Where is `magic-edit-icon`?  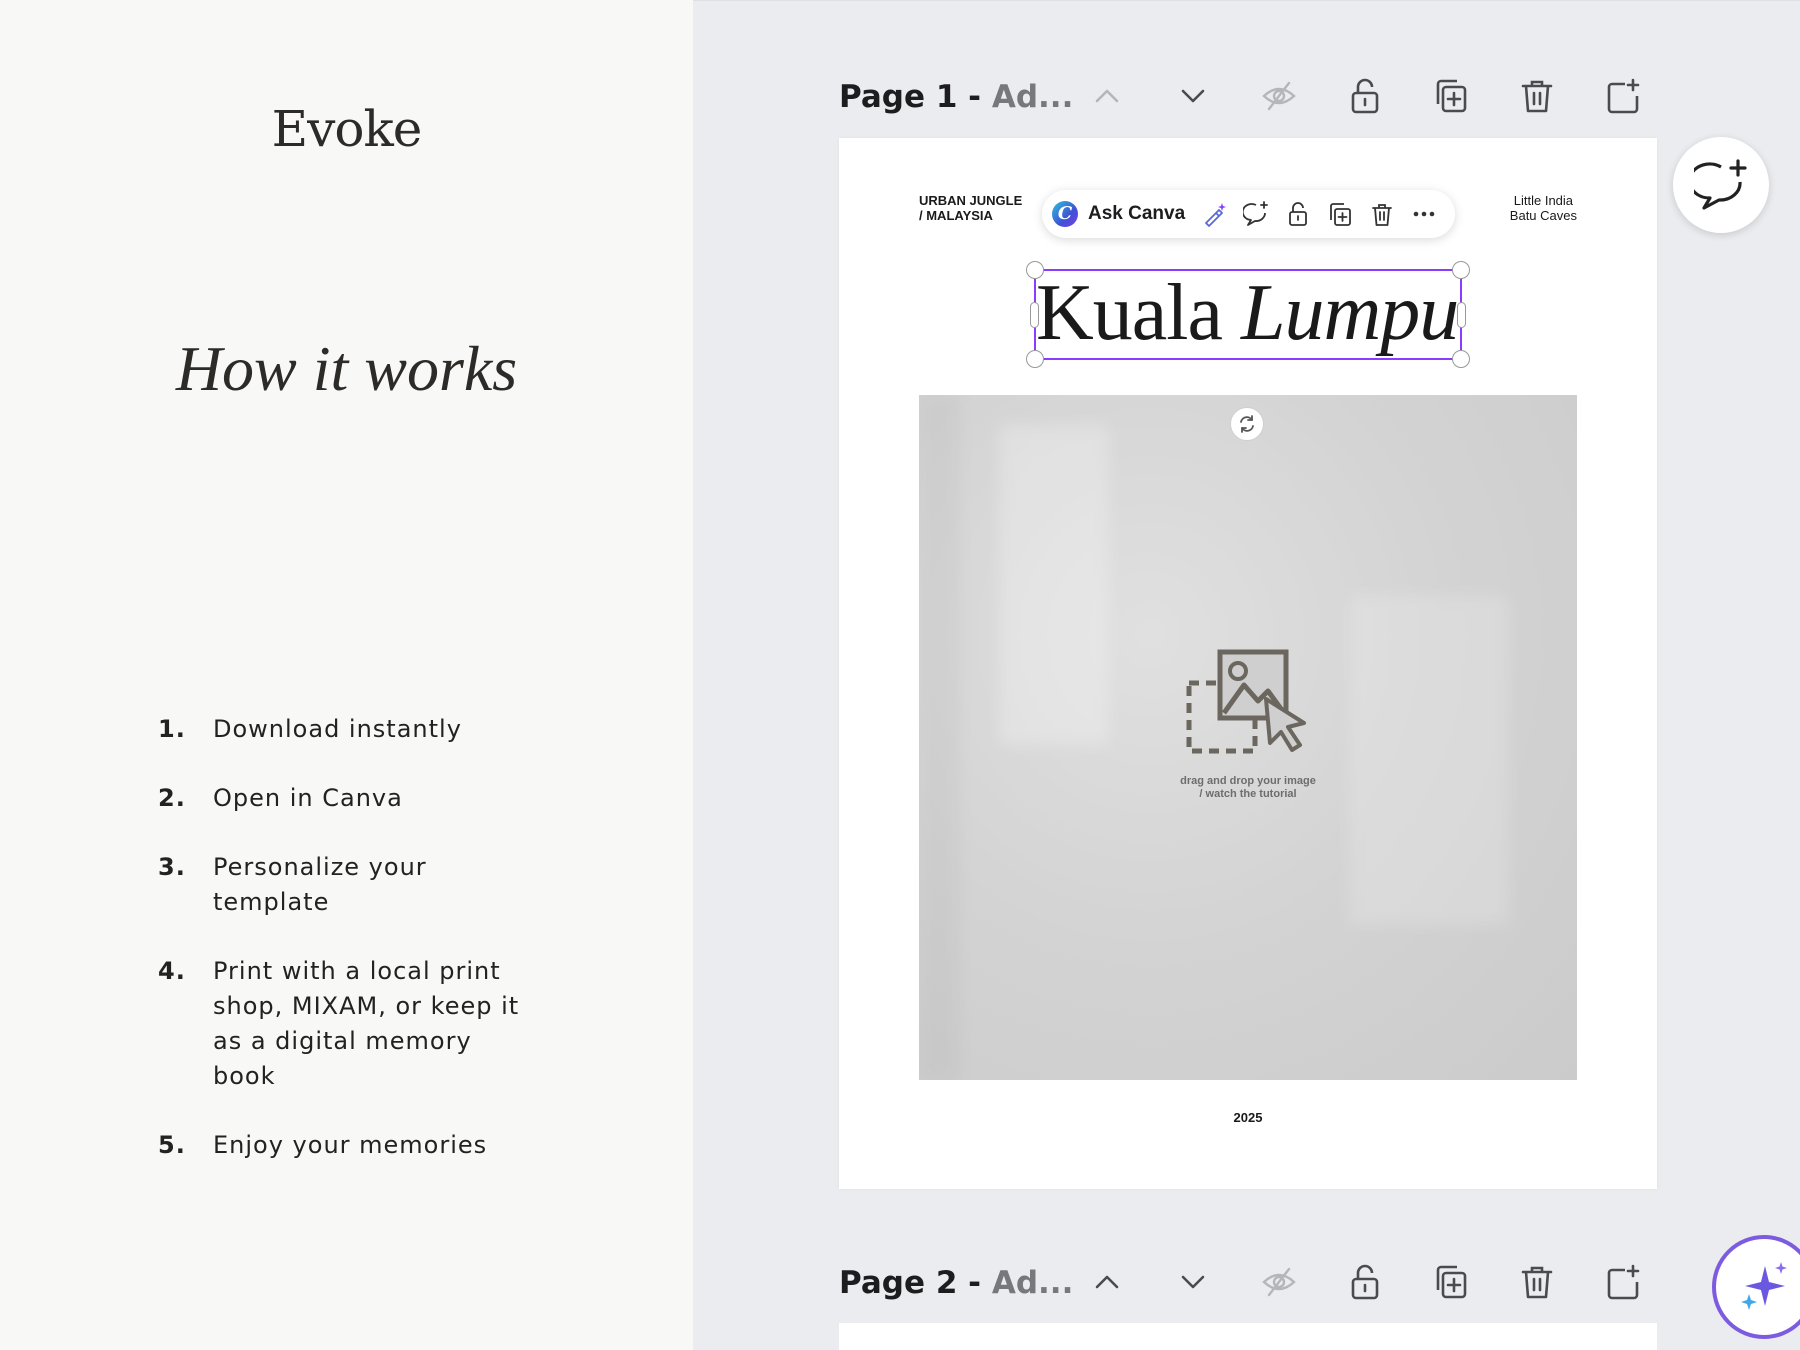
magic-edit-icon is located at coordinates (1215, 215).